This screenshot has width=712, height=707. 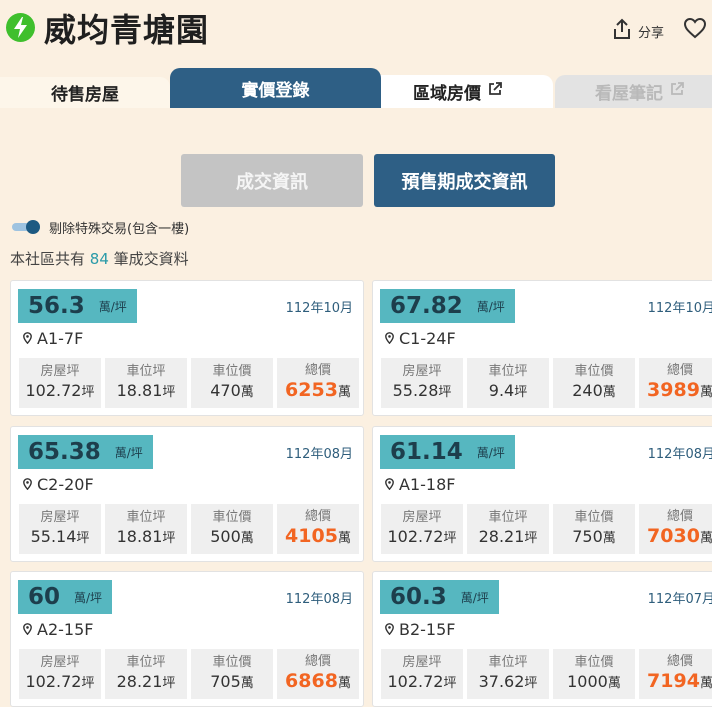 What do you see at coordinates (427, 338) in the screenshot?
I see `unit-number: C1-24F` at bounding box center [427, 338].